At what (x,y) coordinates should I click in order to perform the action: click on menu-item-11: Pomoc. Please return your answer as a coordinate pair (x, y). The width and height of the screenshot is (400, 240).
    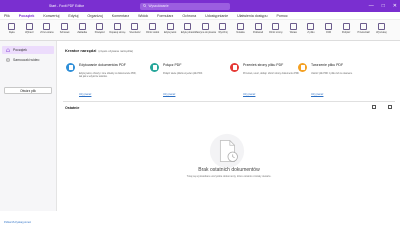
    Looking at the image, I should click on (282, 16).